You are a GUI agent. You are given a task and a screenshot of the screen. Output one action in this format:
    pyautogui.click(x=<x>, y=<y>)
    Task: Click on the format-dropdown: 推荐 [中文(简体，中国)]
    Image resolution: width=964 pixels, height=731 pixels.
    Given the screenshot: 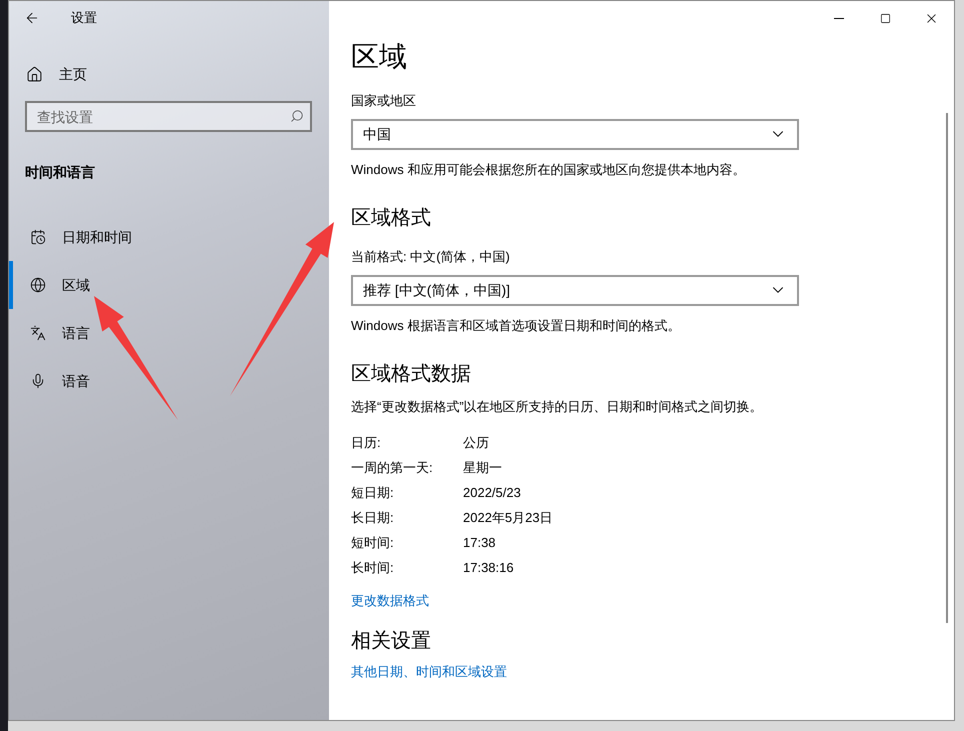 What is the action you would take?
    pyautogui.click(x=575, y=290)
    